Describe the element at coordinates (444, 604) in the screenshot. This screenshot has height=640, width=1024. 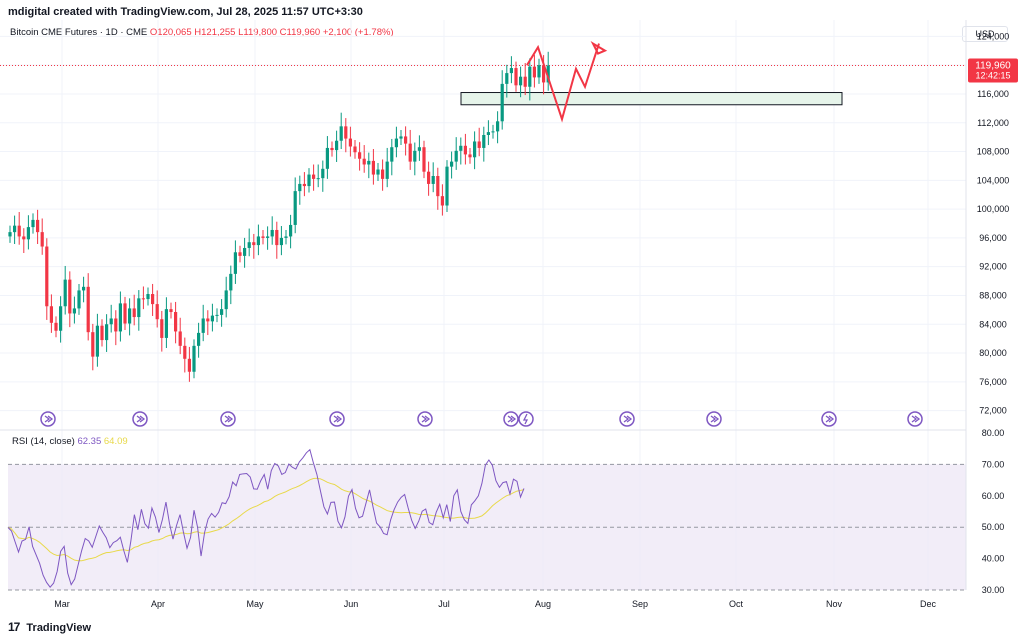
I see `time-tick-label: Jul` at that location.